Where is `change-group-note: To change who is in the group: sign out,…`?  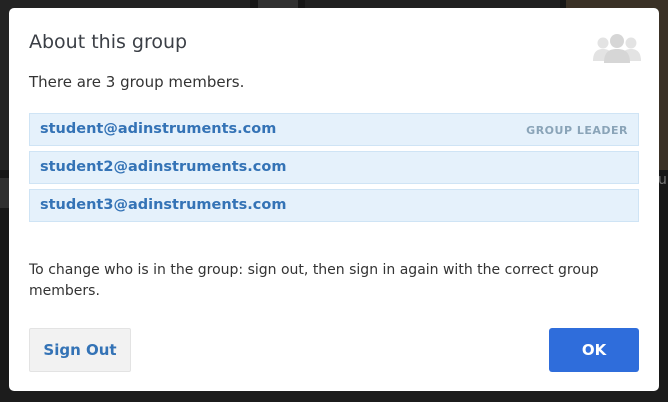 change-group-note: To change who is in the group: sign out,… is located at coordinates (314, 280).